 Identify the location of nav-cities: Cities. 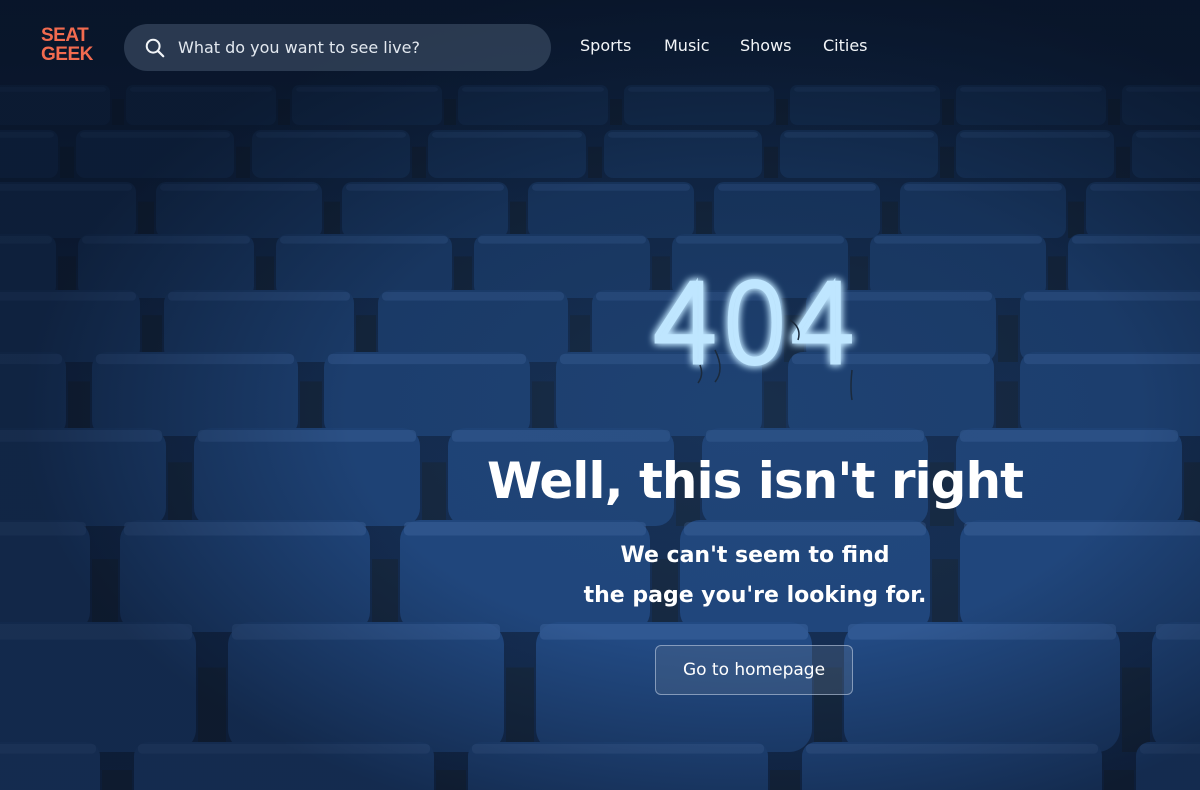
(845, 45).